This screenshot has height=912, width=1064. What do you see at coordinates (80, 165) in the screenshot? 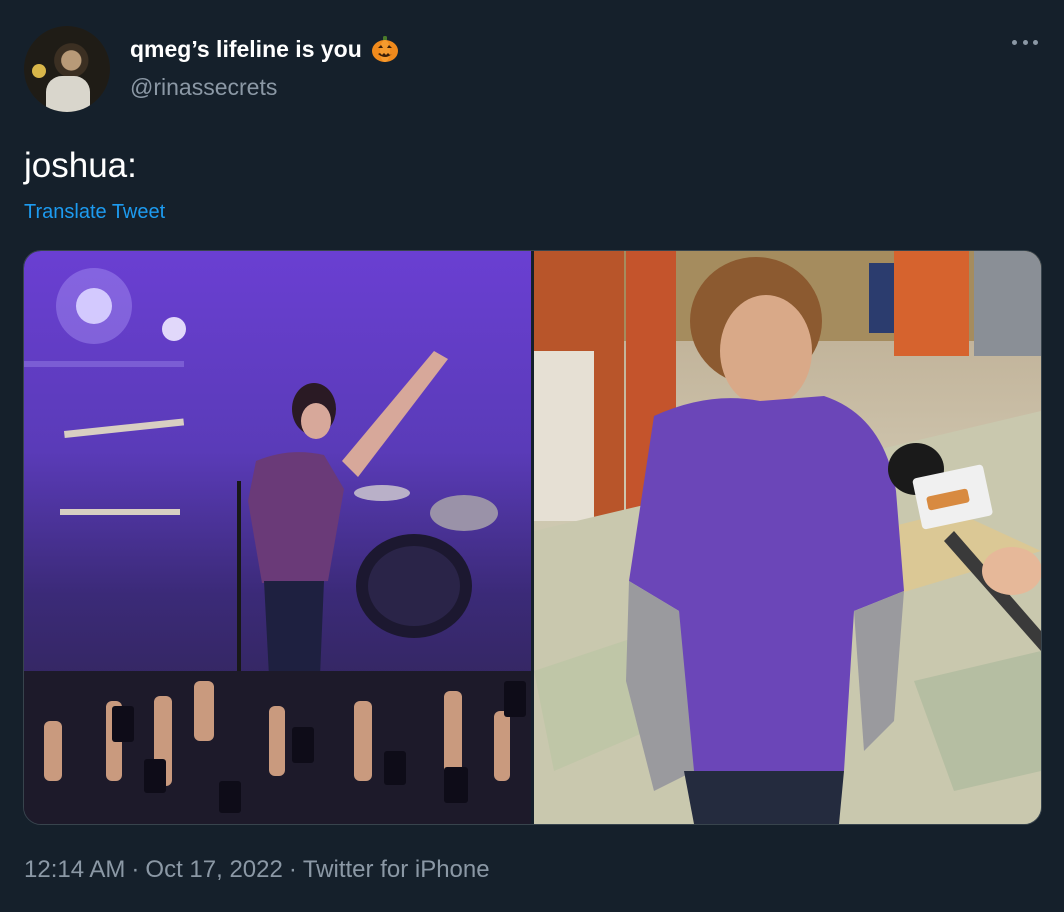
I see `tweet-text: joshua:` at bounding box center [80, 165].